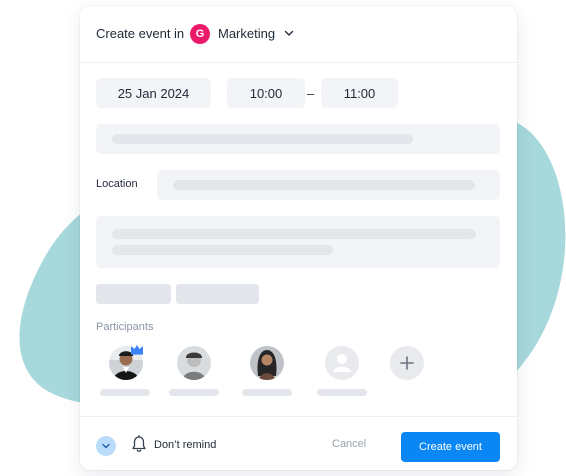 Image resolution: width=566 pixels, height=476 pixels. I want to click on footer-divider, so click(298, 416).